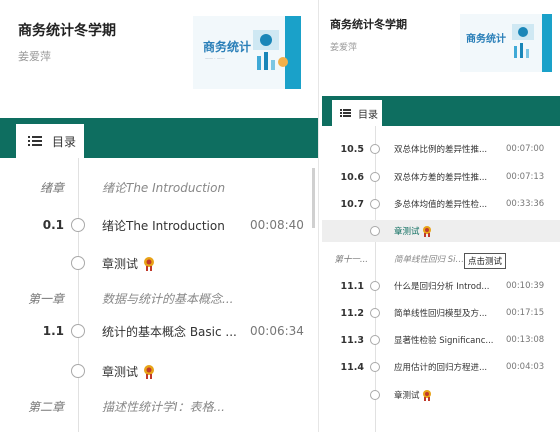  Describe the element at coordinates (247, 52) in the screenshot. I see `course-thumbnail: 商务统计 —— · ——` at that location.